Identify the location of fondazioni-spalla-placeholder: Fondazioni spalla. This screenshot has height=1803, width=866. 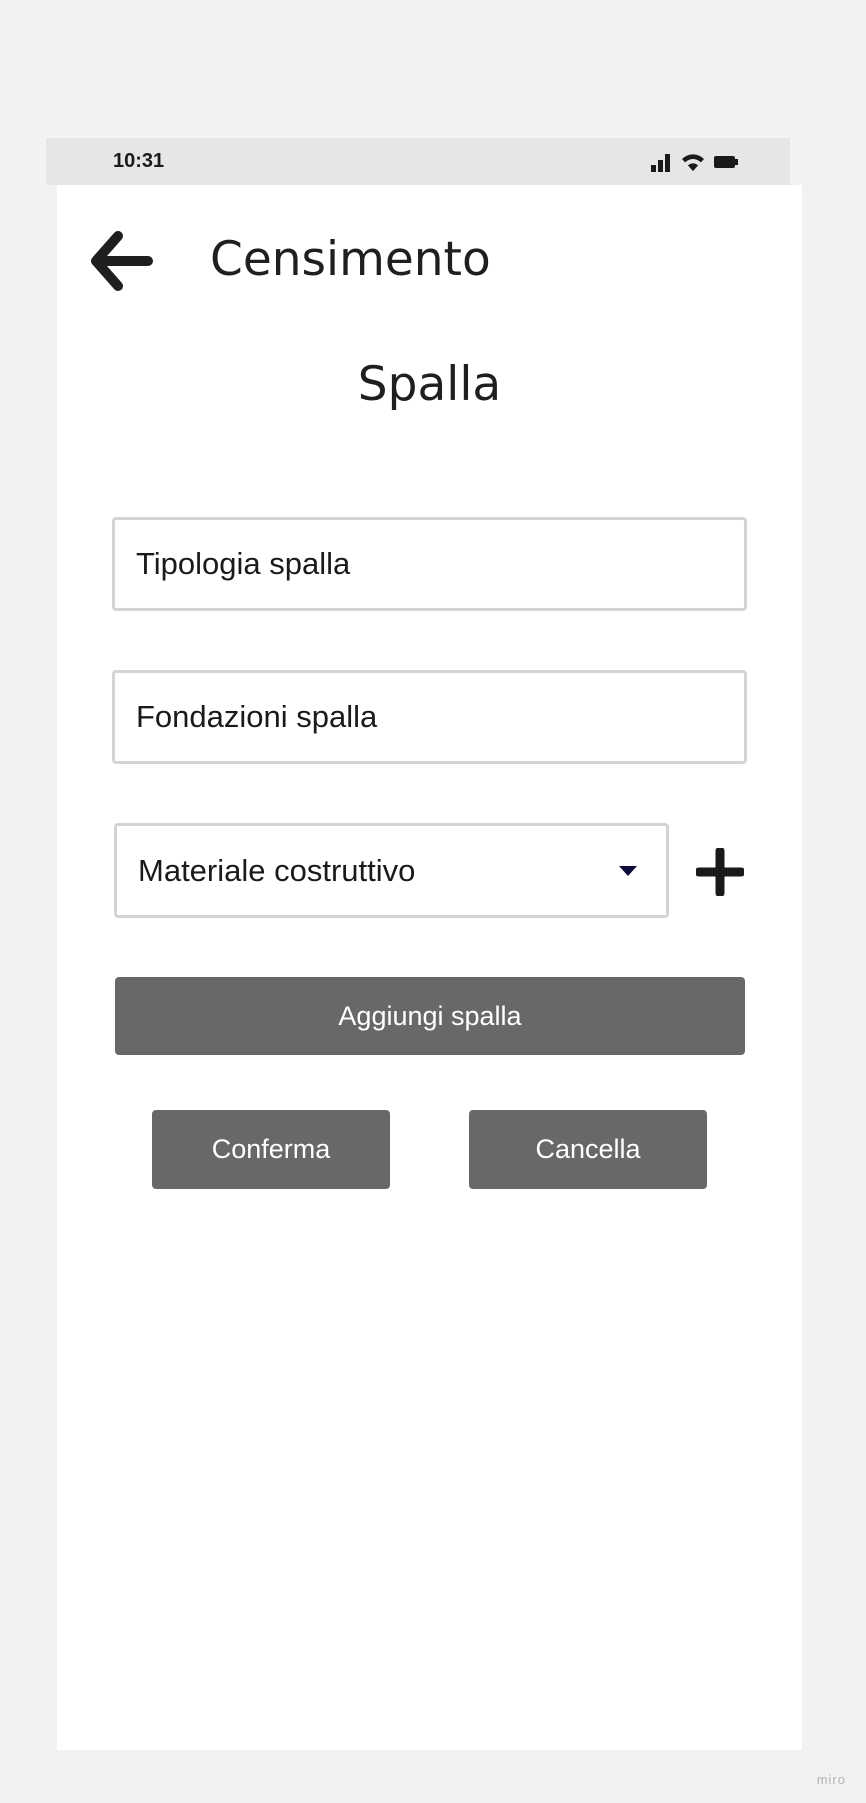
(257, 716).